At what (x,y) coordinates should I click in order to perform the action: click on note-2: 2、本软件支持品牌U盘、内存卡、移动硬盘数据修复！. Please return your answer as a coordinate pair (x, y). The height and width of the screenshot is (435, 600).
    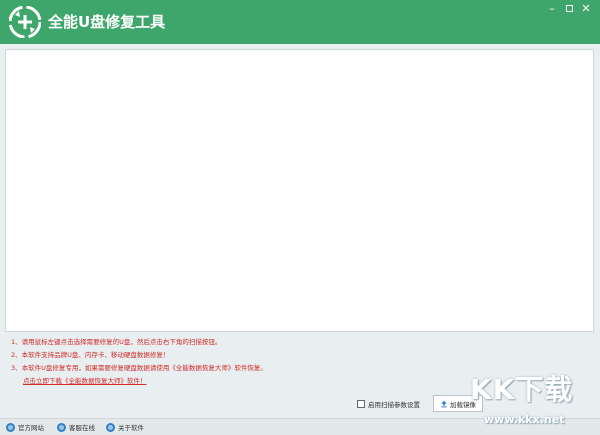
    Looking at the image, I should click on (90, 355).